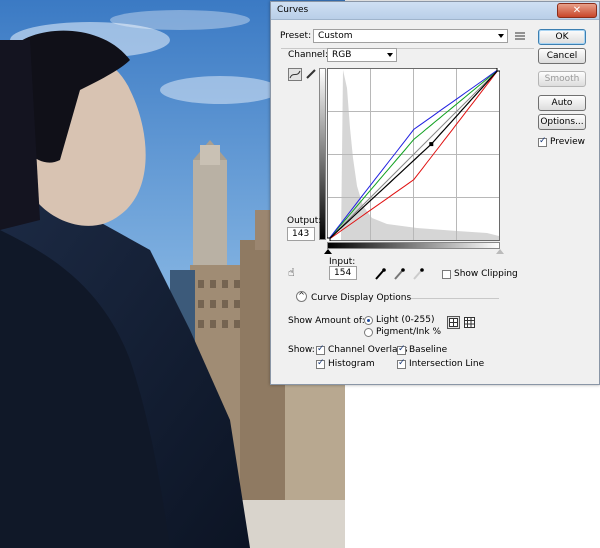 This screenshot has width=600, height=548. I want to click on ok-button: OK, so click(562, 37).